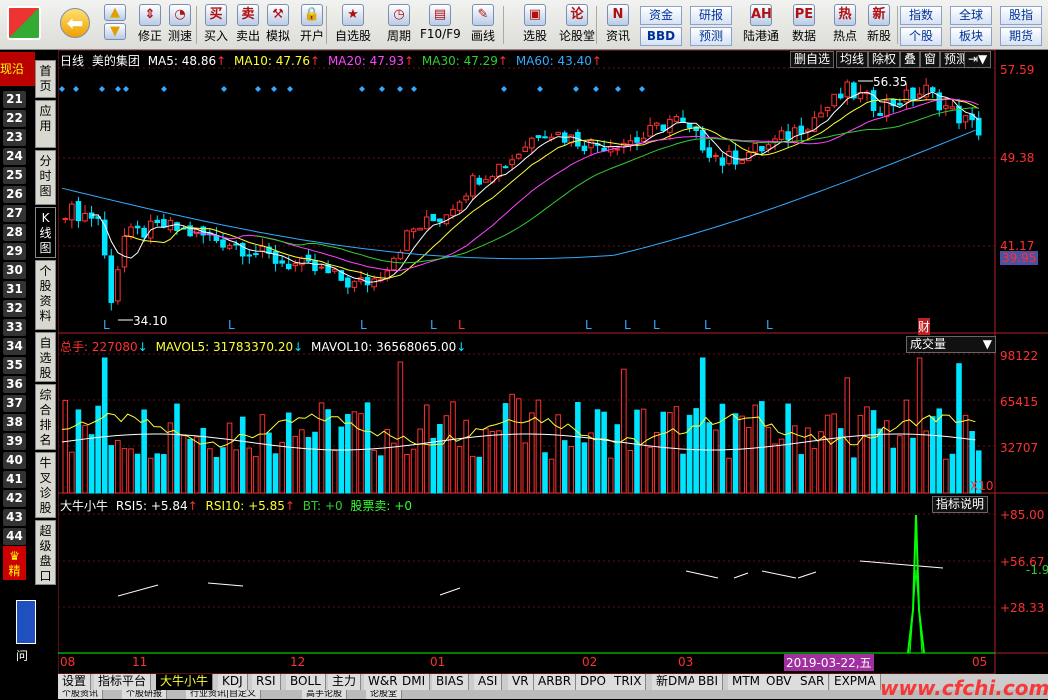 This screenshot has height=700, width=1048. What do you see at coordinates (14, 536) in the screenshot?
I see `row-number: 44` at bounding box center [14, 536].